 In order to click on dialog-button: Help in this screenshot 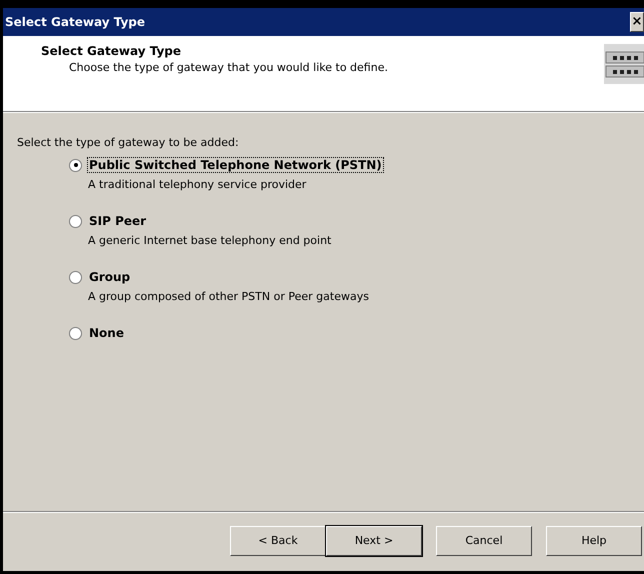, I will do `click(594, 541)`.